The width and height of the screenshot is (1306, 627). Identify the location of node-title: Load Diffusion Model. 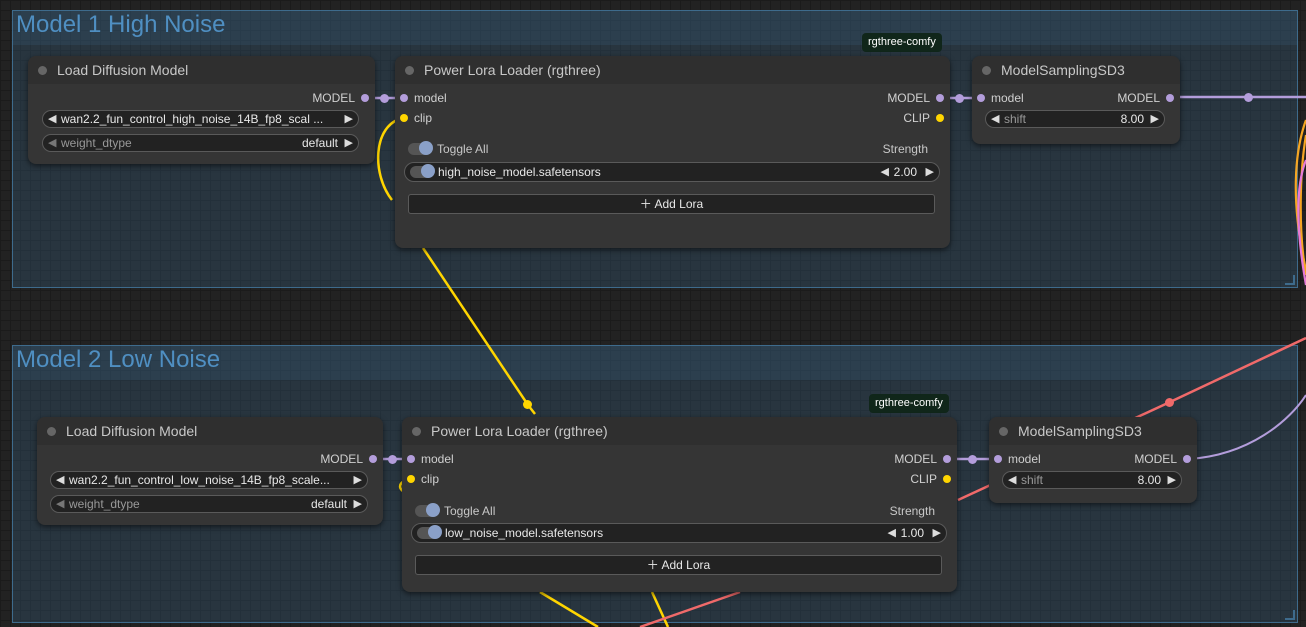
(132, 431).